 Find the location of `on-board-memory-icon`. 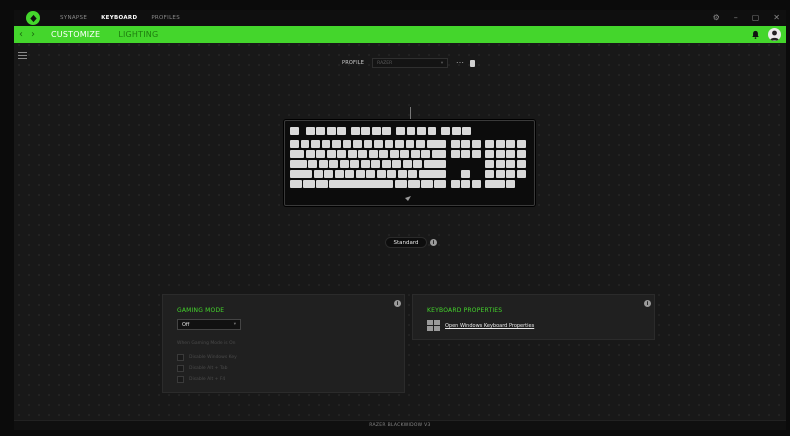

on-board-memory-icon is located at coordinates (473, 63).